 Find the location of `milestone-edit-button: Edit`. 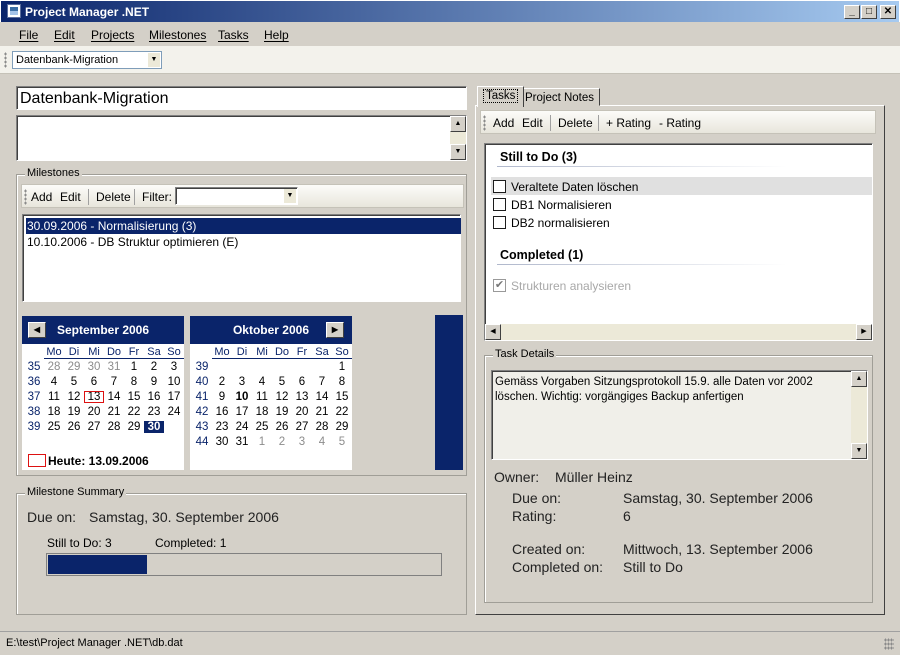

milestone-edit-button: Edit is located at coordinates (70, 197).